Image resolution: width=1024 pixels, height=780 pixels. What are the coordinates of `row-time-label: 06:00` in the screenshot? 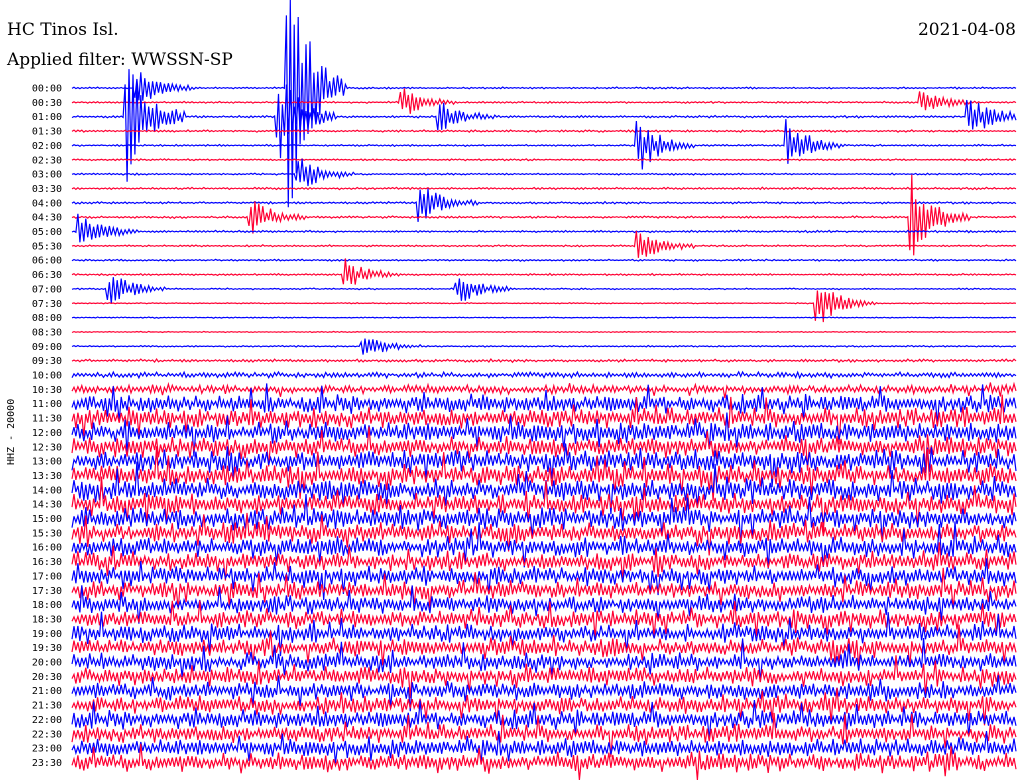 It's located at (47, 261).